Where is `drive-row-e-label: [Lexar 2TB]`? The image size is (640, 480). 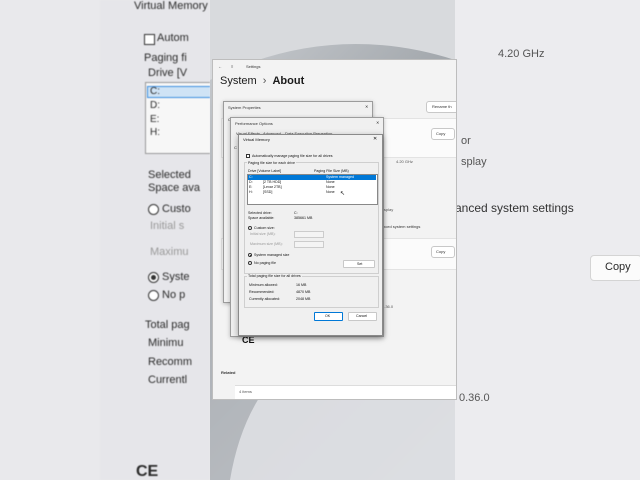 drive-row-e-label: [Lexar 2TB] is located at coordinates (272, 187).